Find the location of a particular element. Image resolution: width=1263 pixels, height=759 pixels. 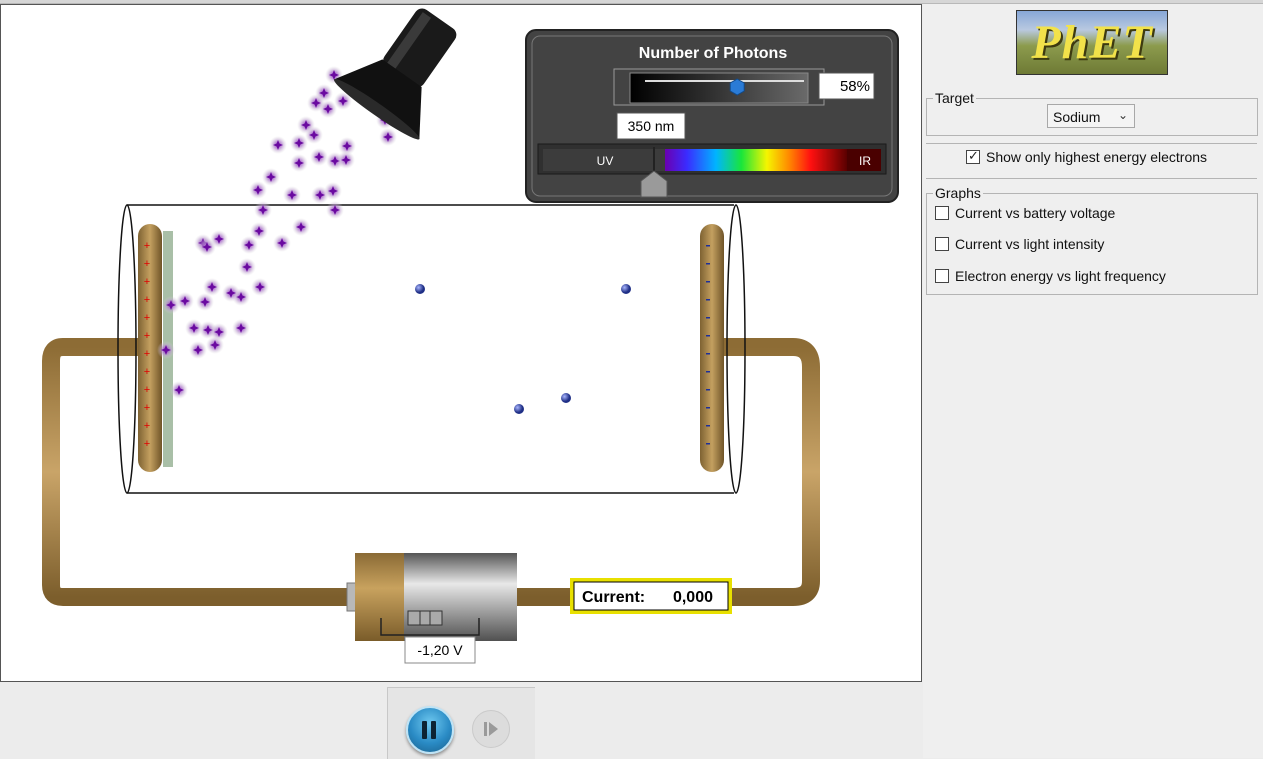

target-select-value: Sodium is located at coordinates (1077, 117).